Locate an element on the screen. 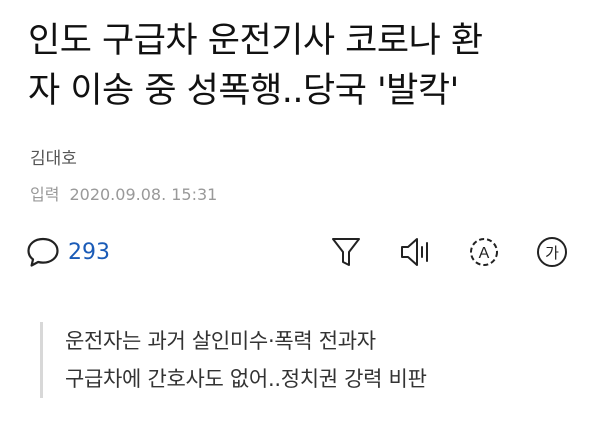 This screenshot has height=425, width=600. subheading-1: 운전자는 과거 살인미수·폭력 전과자 is located at coordinates (220, 341).